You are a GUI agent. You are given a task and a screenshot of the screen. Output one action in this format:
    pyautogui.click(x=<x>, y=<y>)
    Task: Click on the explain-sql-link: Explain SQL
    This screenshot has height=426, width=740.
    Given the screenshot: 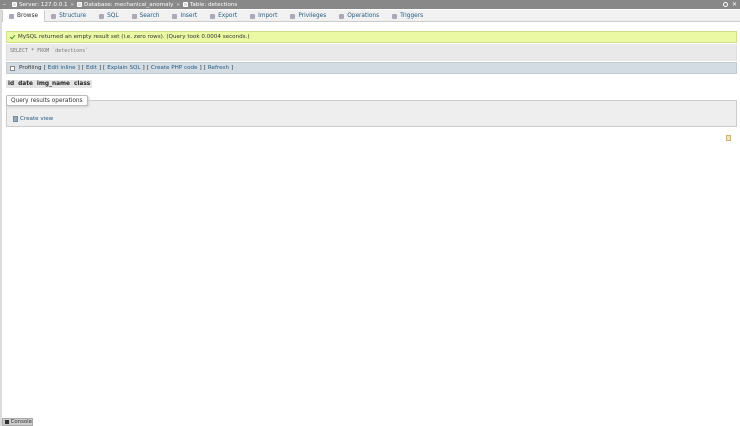 What is the action you would take?
    pyautogui.click(x=123, y=68)
    